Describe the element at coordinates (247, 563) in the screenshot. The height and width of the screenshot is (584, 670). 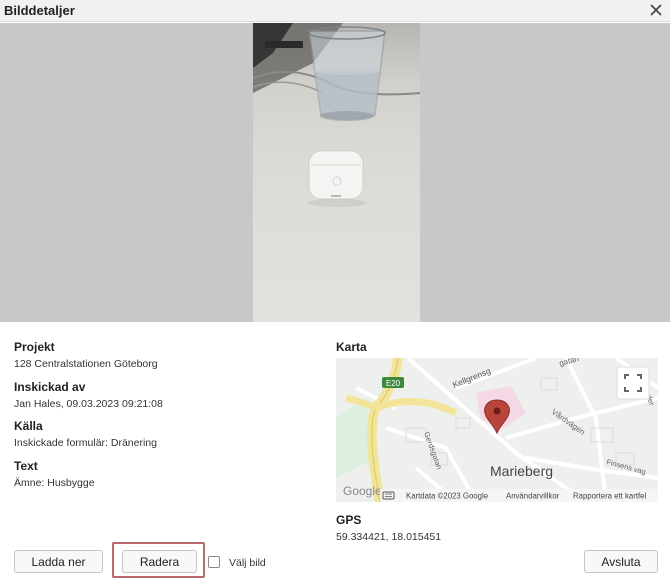
I see `select-image-label: Välj bild` at that location.